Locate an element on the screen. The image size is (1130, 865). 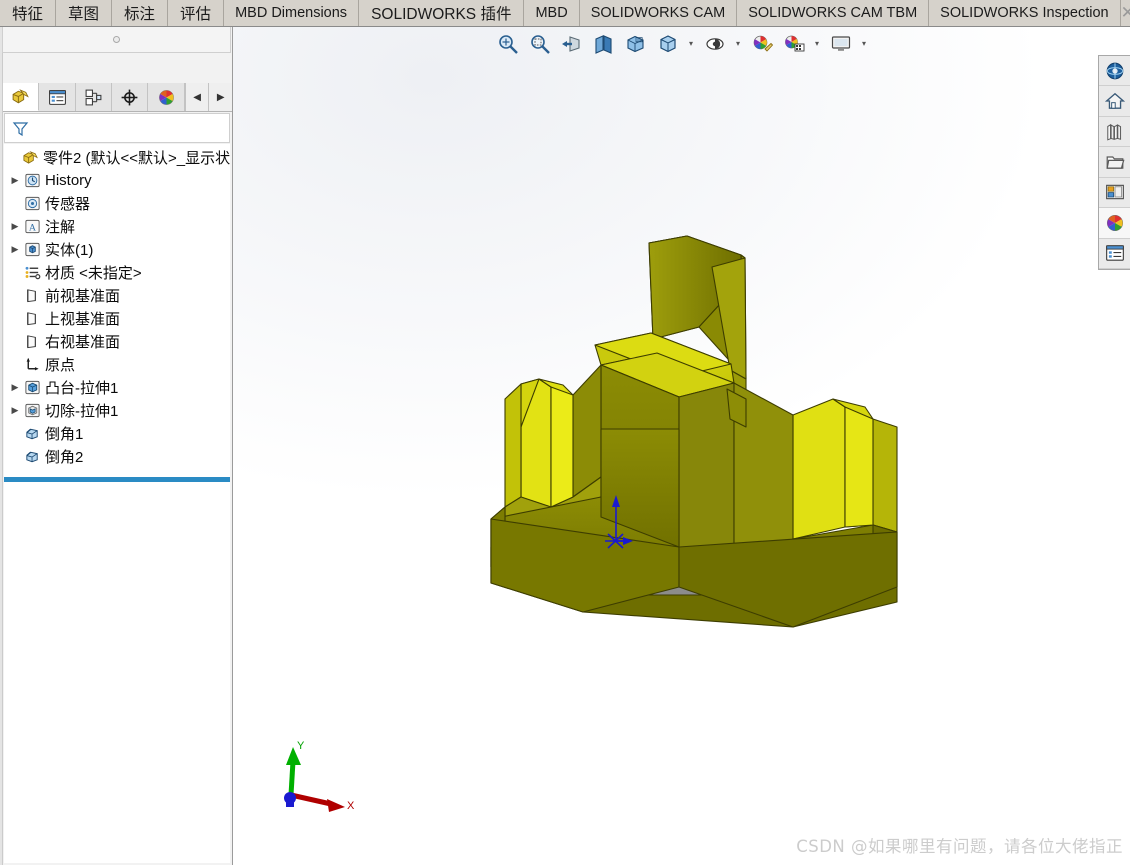
feature-manager-tab is located at coordinates (21, 97).